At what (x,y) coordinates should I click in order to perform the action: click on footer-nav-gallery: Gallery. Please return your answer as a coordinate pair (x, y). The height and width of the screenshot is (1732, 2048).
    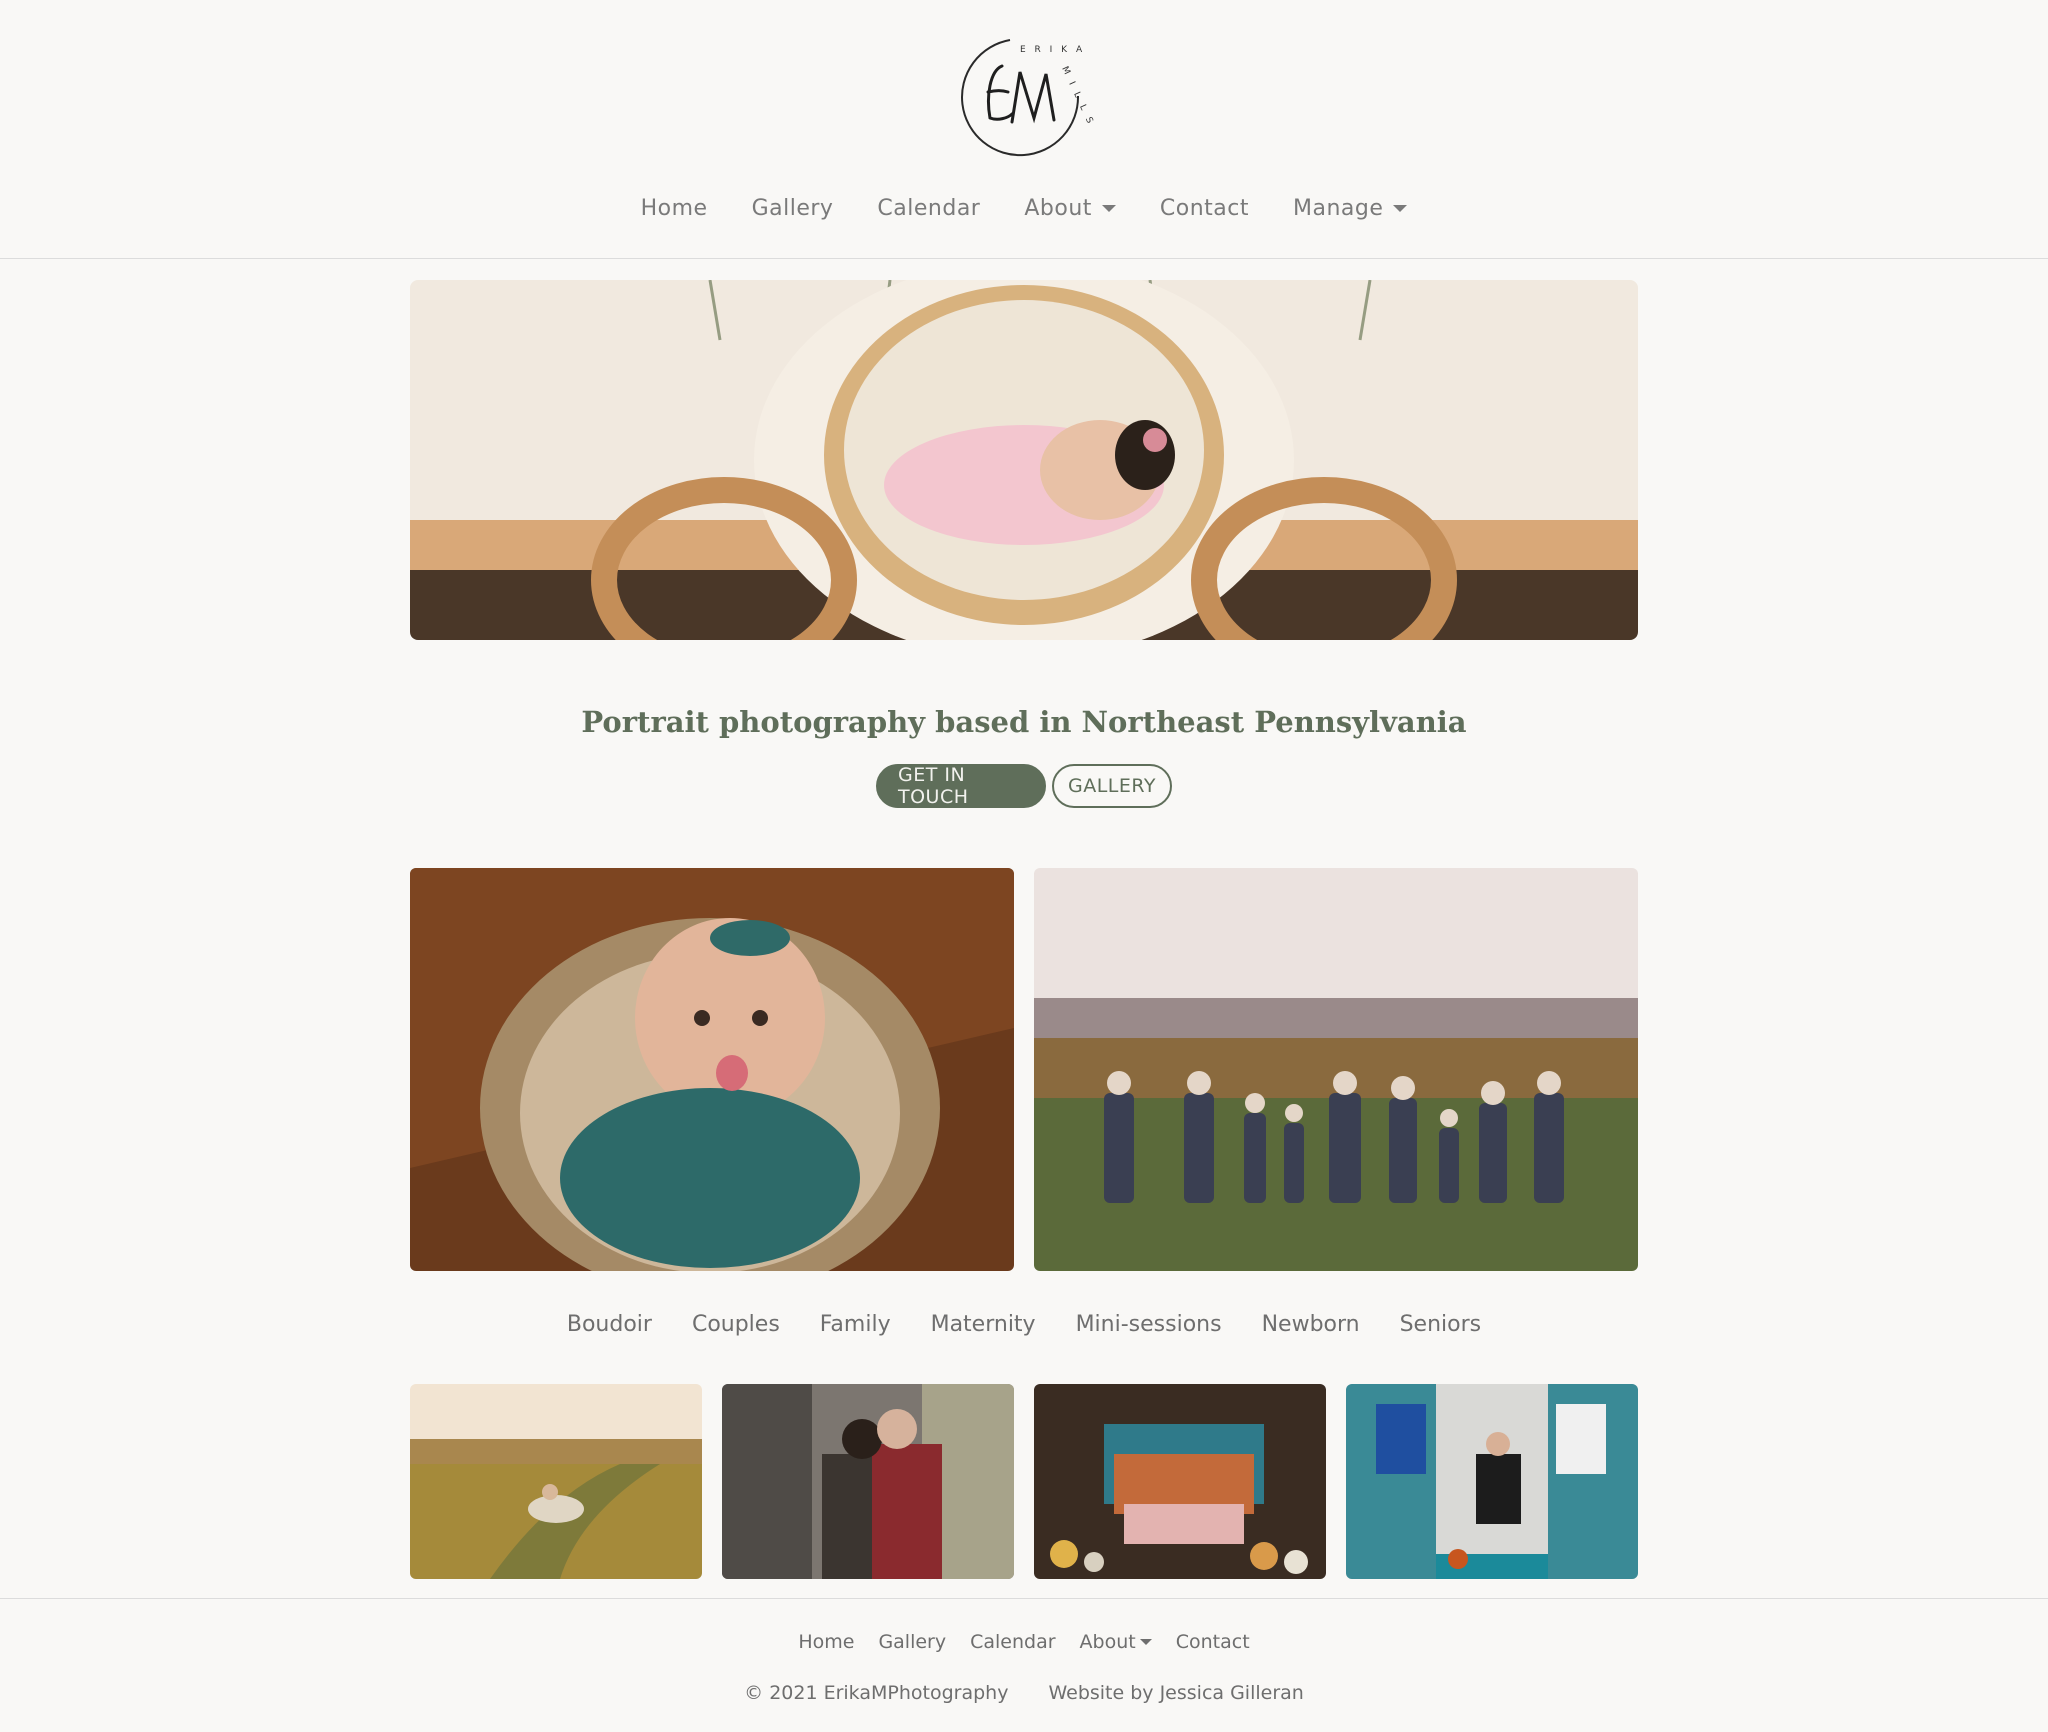
    Looking at the image, I should click on (912, 1642).